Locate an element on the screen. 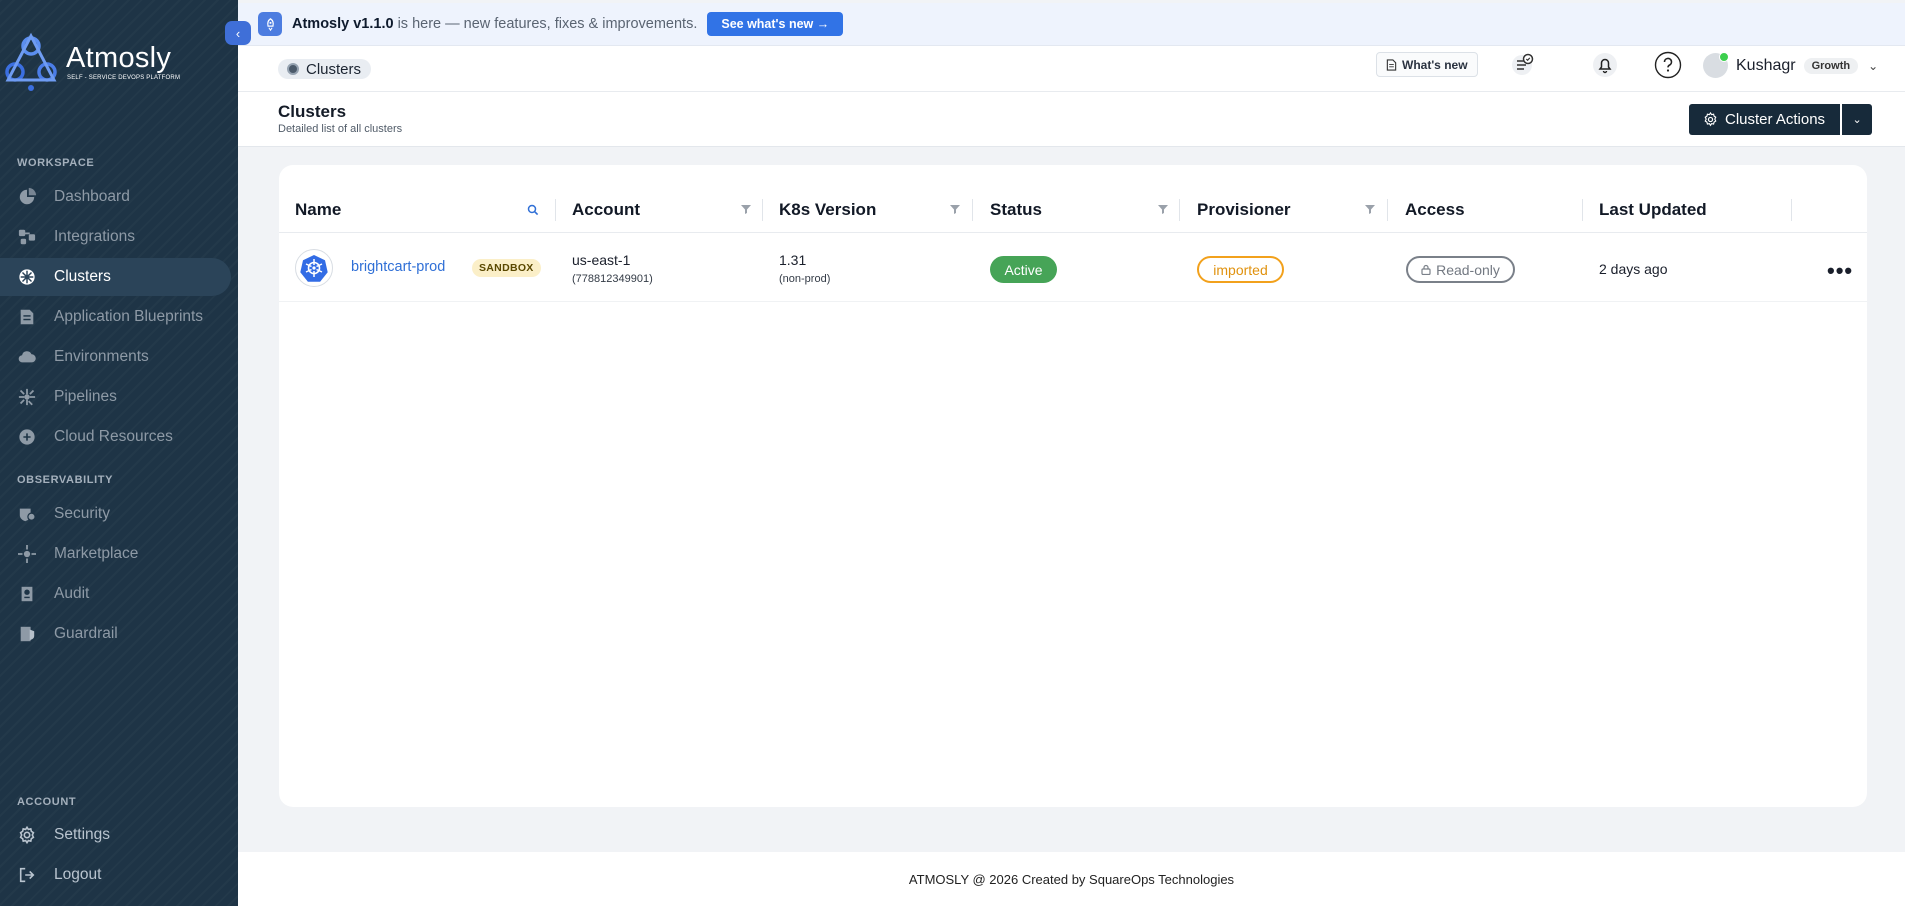 Image resolution: width=1905 pixels, height=906 pixels. sidebar-item-environments: Environments is located at coordinates (115, 357).